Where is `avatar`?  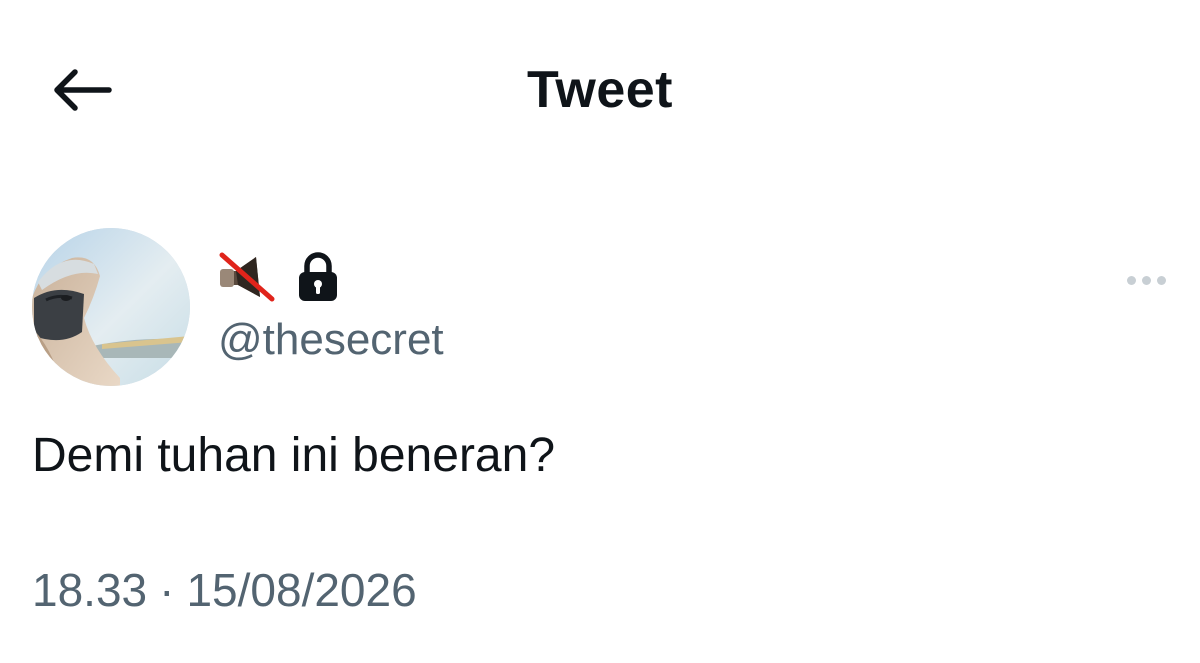
avatar is located at coordinates (111, 307).